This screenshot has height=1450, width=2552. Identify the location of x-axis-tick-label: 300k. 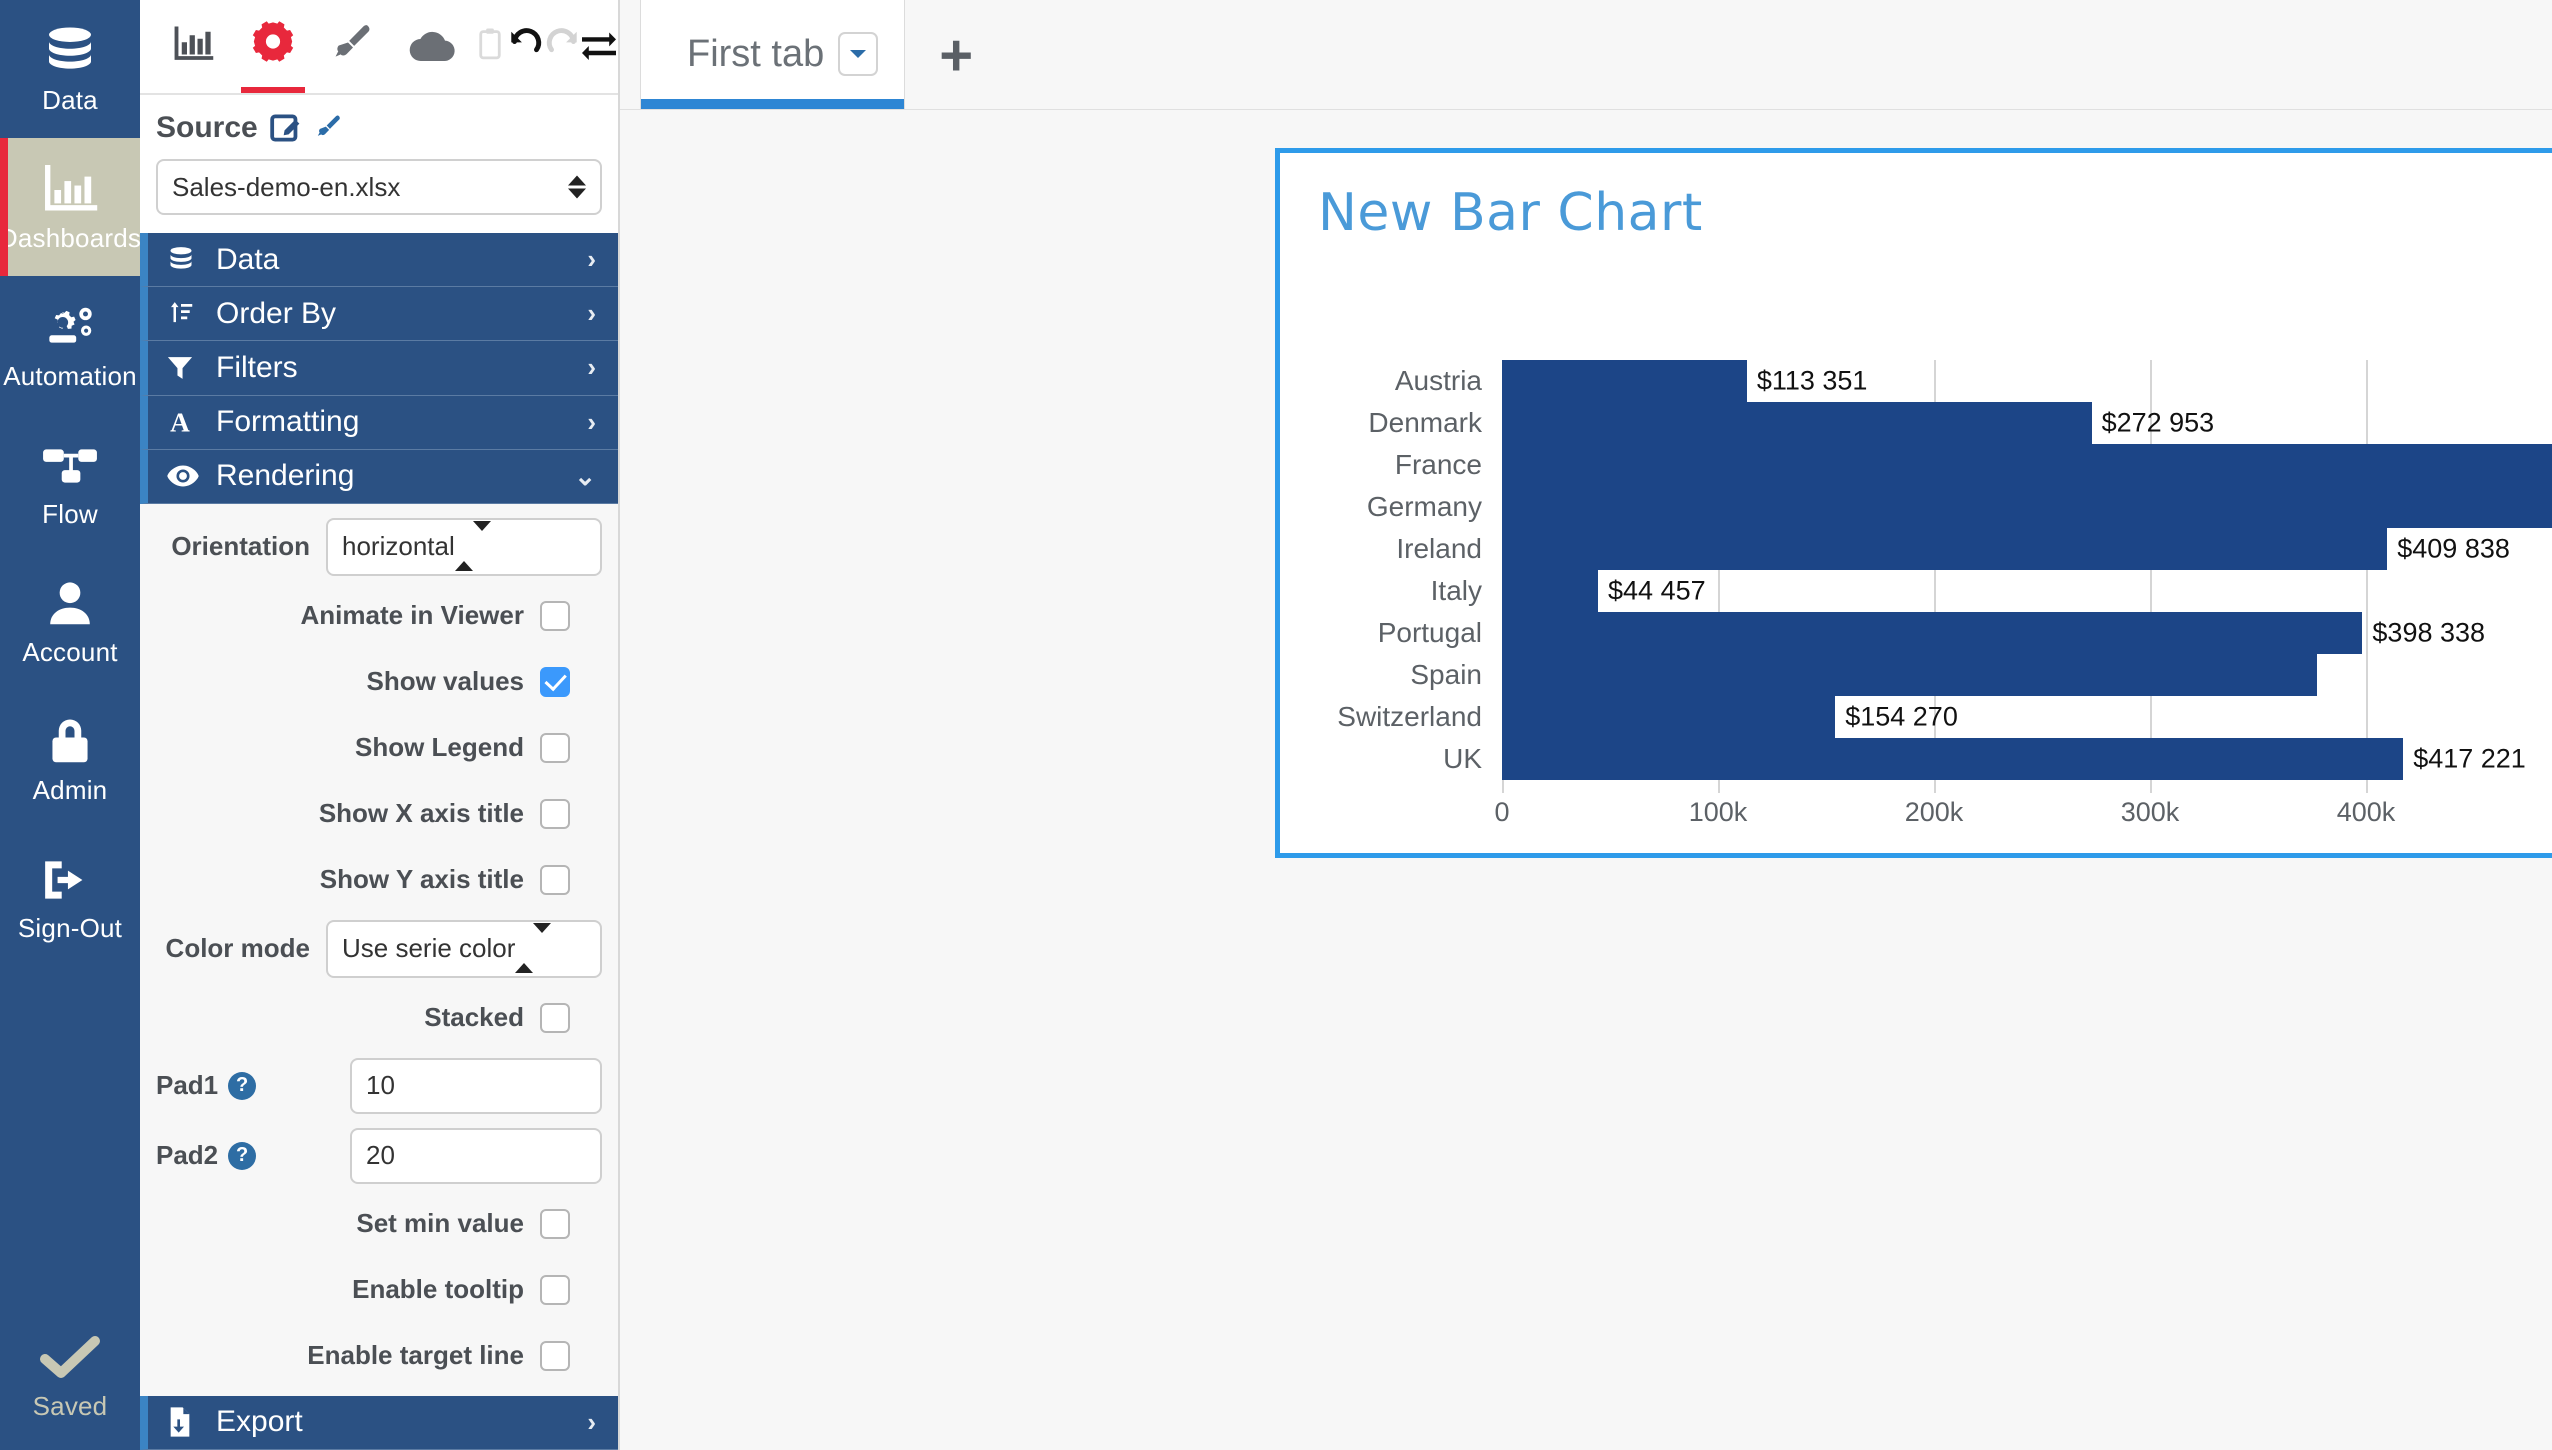
(2150, 812).